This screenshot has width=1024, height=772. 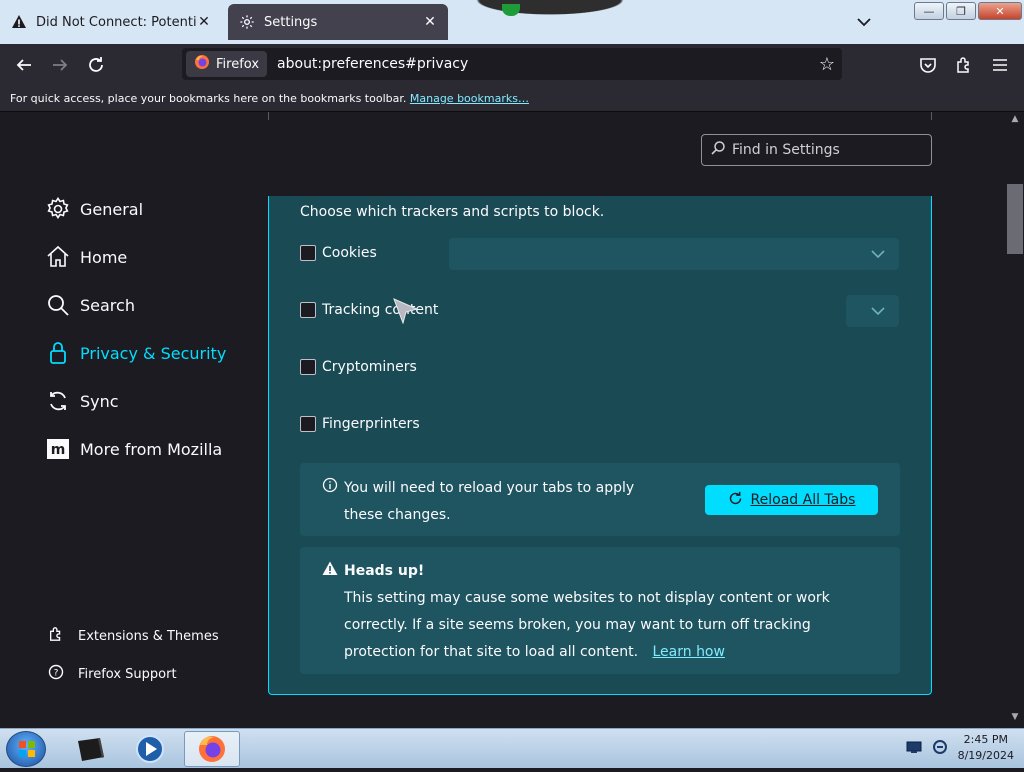 What do you see at coordinates (107, 305) in the screenshot?
I see `category-label: Search` at bounding box center [107, 305].